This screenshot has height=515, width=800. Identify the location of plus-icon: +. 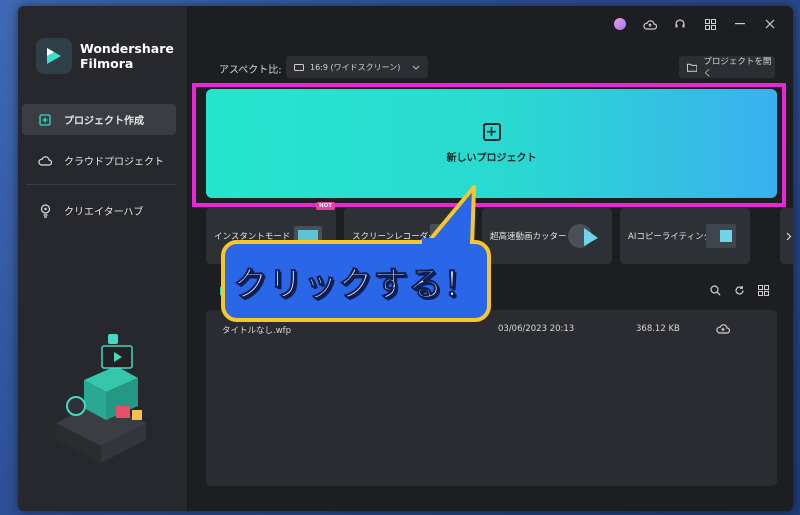
(491, 132).